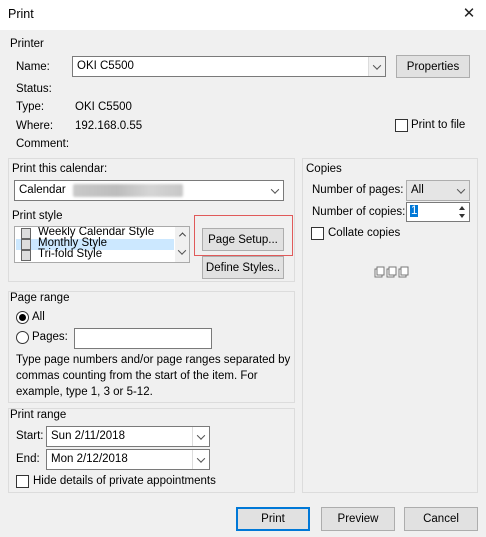 This screenshot has height=537, width=486. What do you see at coordinates (461, 216) in the screenshot?
I see `decrement-icon` at bounding box center [461, 216].